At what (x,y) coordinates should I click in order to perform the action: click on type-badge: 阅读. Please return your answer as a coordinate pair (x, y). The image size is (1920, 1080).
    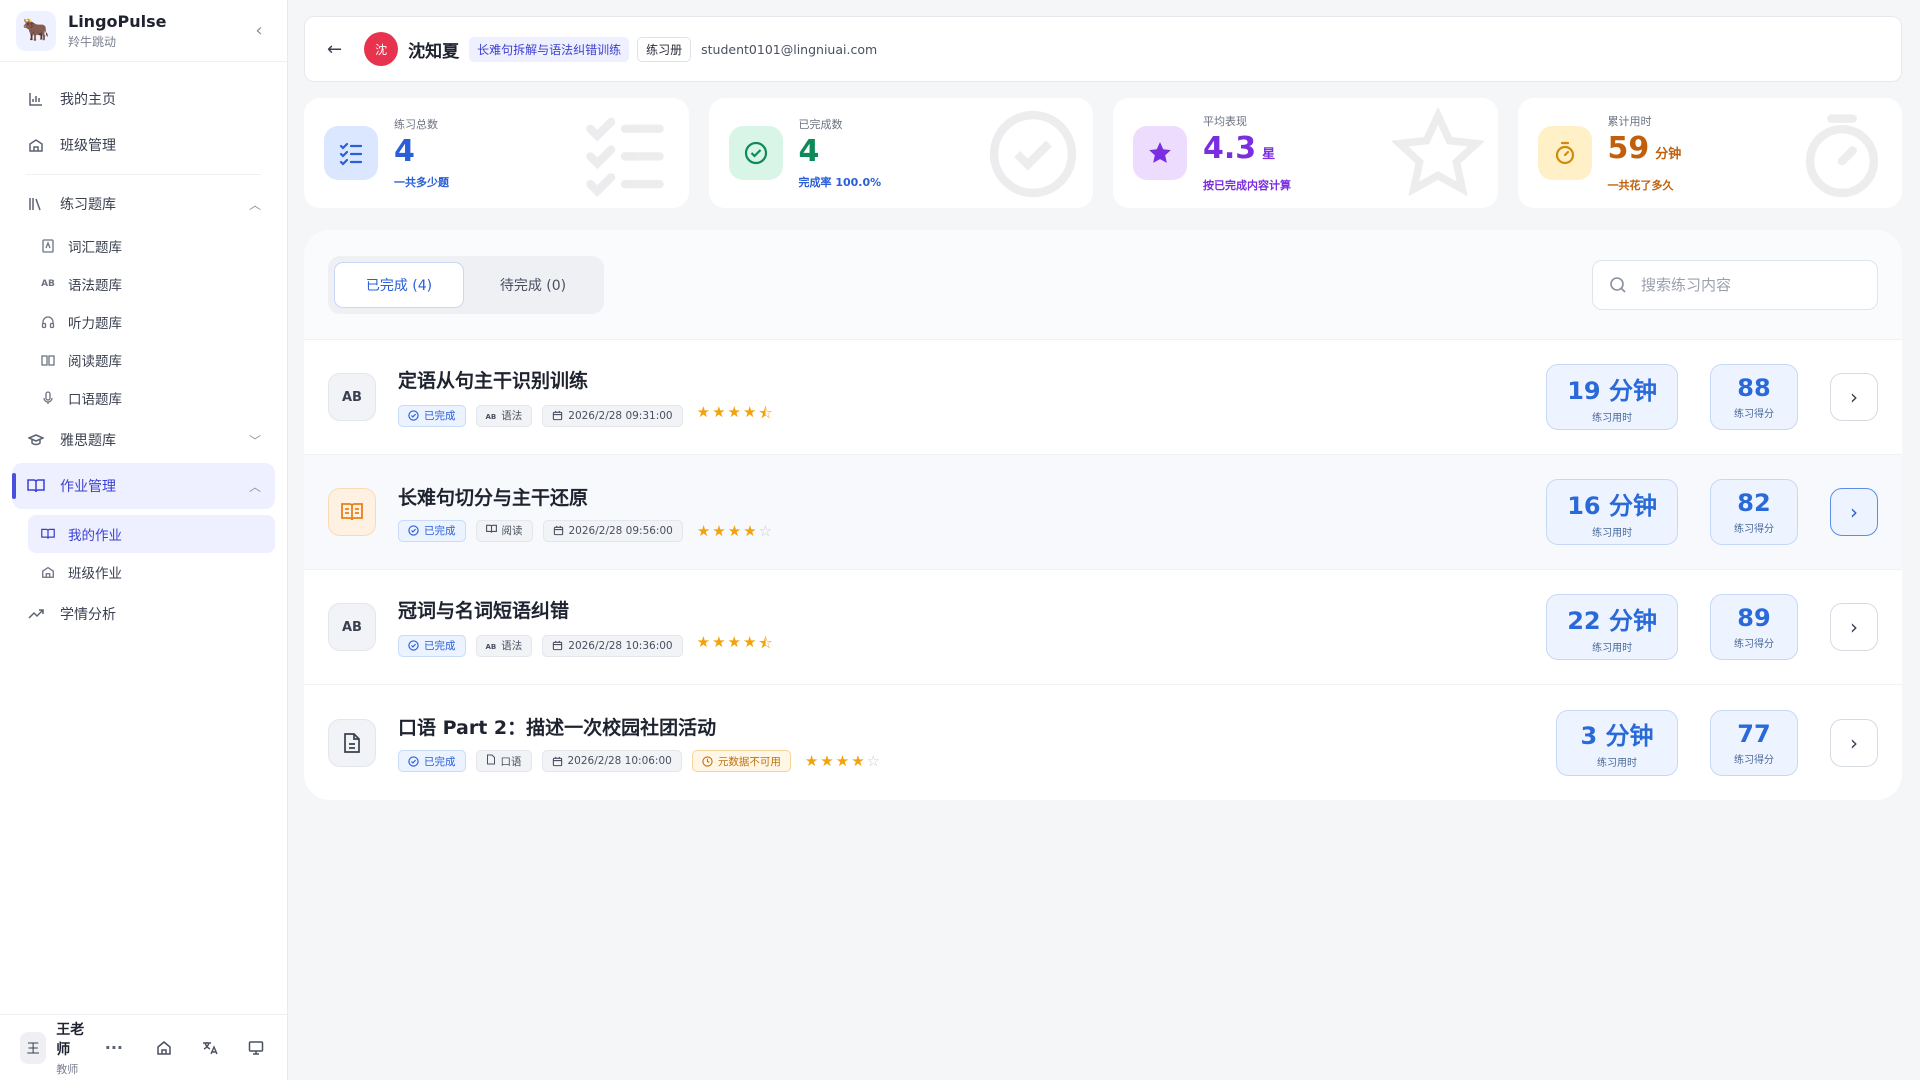
    Looking at the image, I should click on (504, 530).